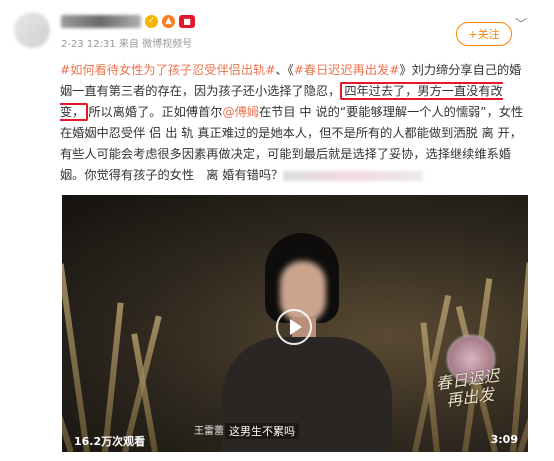 This screenshot has width=554, height=461. I want to click on video-duration: 3:09, so click(504, 439).